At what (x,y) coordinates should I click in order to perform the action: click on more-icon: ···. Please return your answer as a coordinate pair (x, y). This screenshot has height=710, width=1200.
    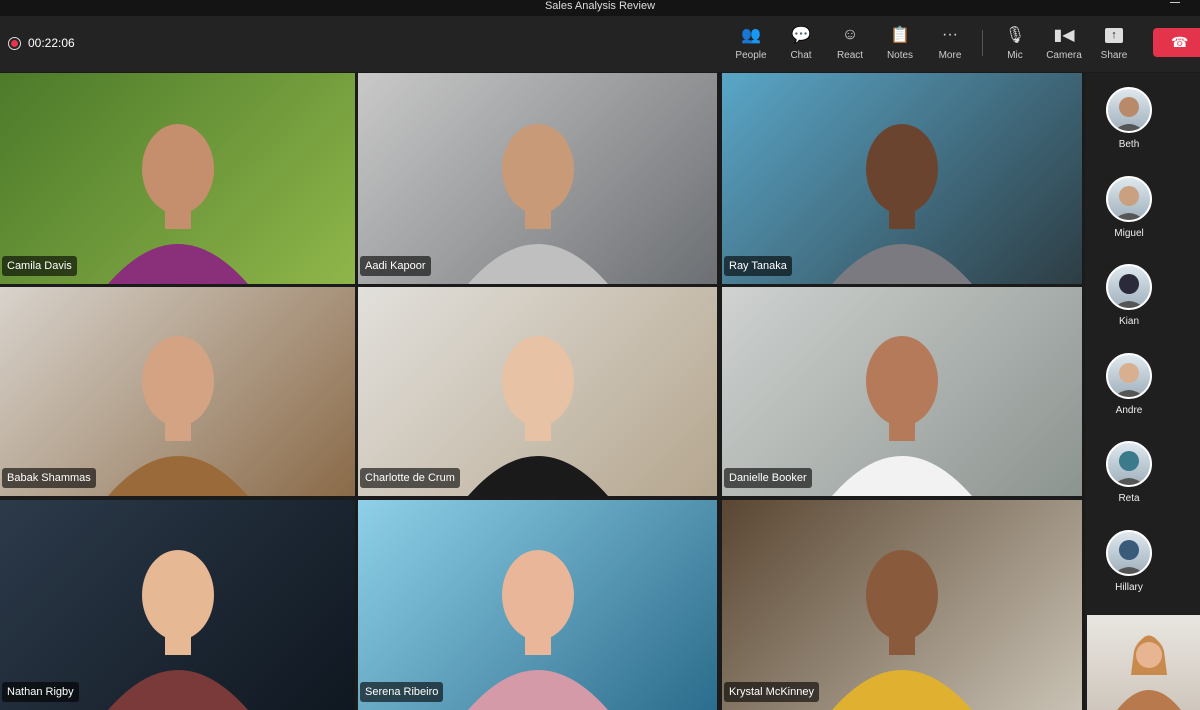
    Looking at the image, I should click on (950, 34).